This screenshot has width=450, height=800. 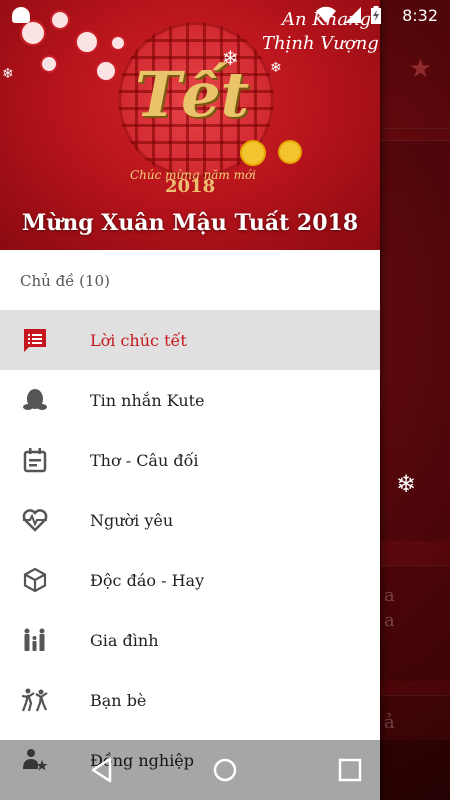 What do you see at coordinates (415, 128) in the screenshot?
I see `background-card` at bounding box center [415, 128].